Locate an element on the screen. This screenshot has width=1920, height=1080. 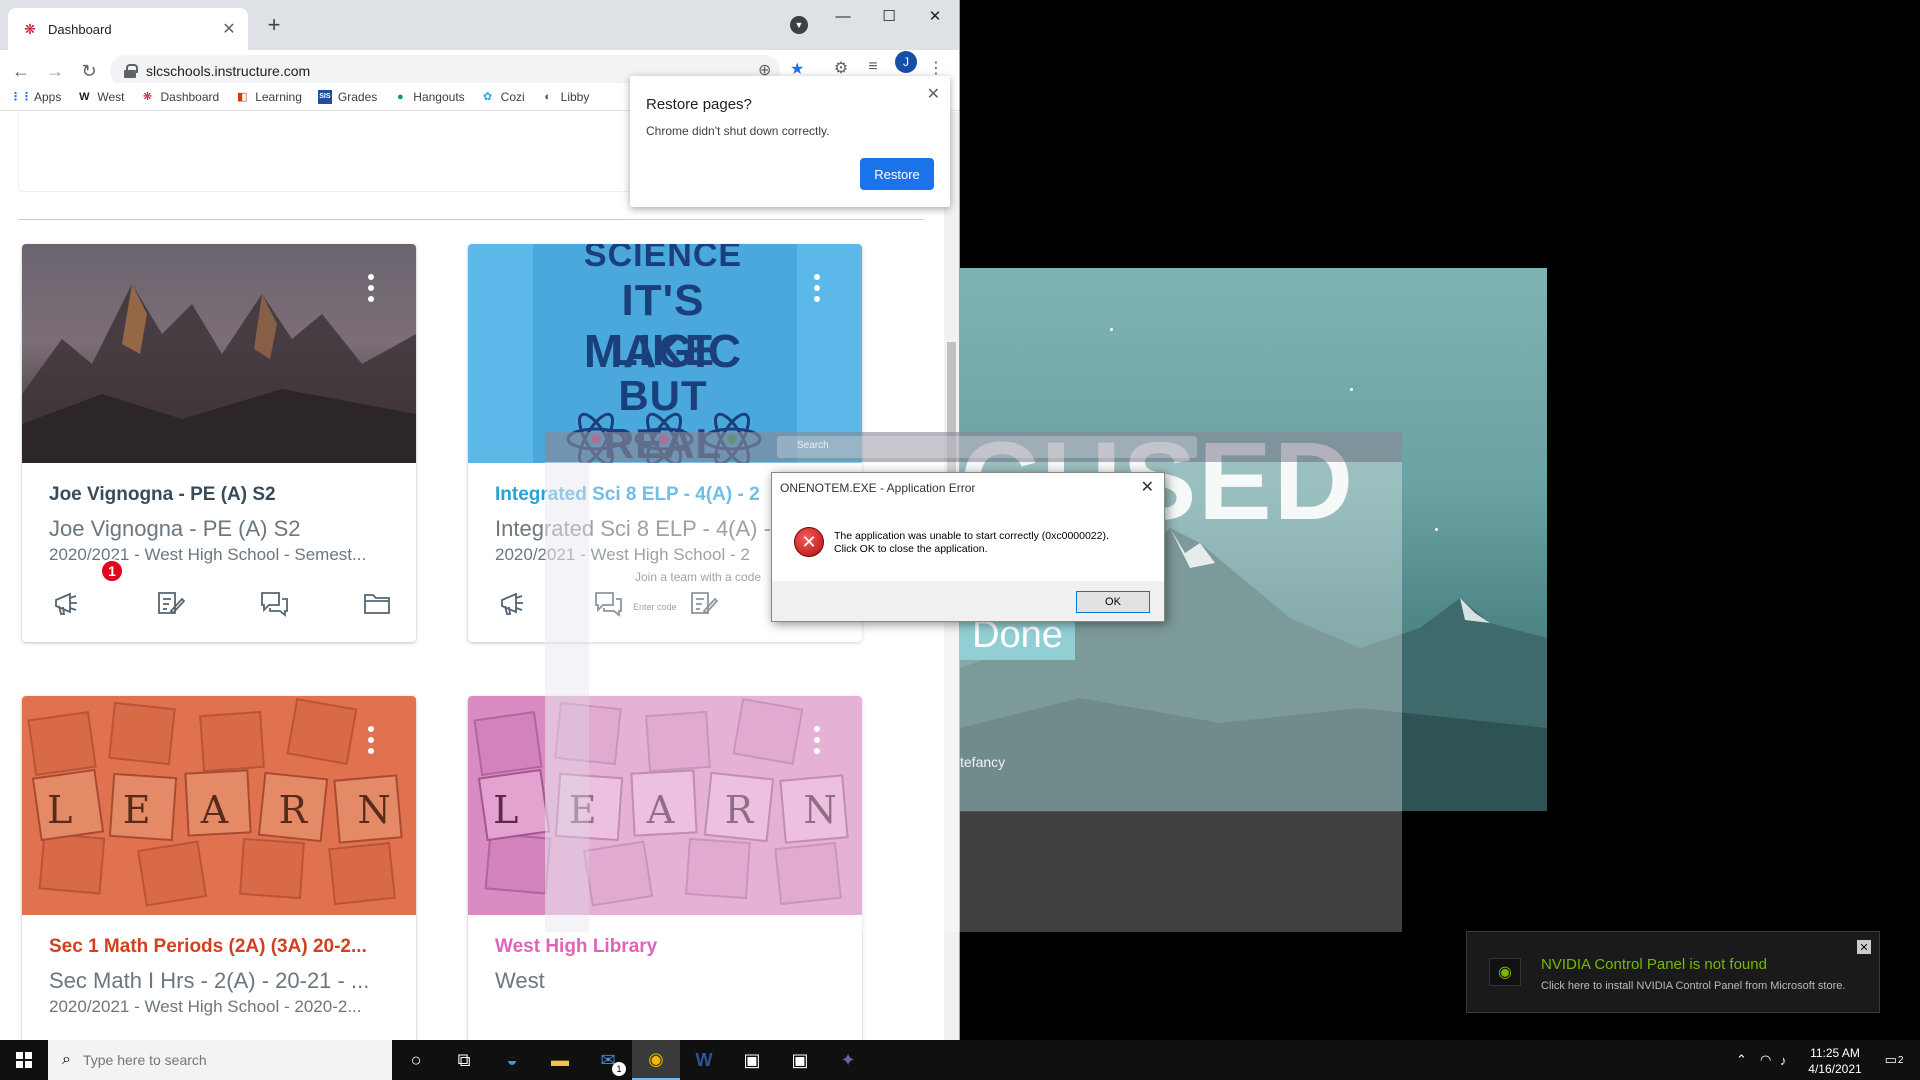
ghost-code-input: Enter code is located at coordinates (655, 607).